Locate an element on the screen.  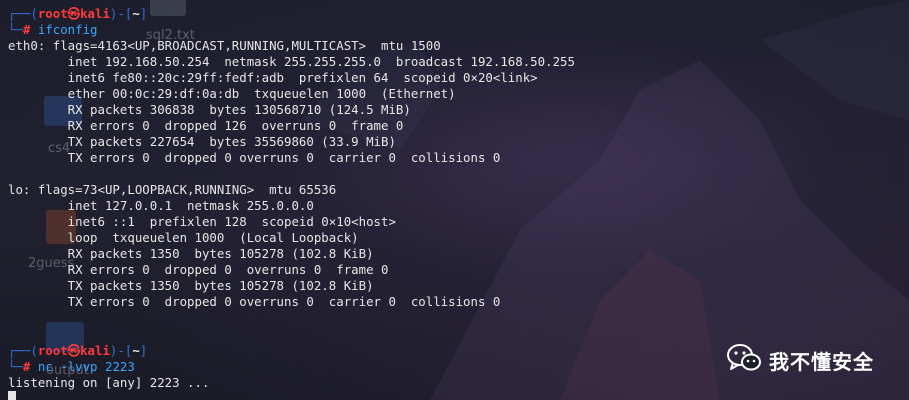
output-line: RX packets 1350 bytes 105278 (102.8 KiB) is located at coordinates (191, 253).